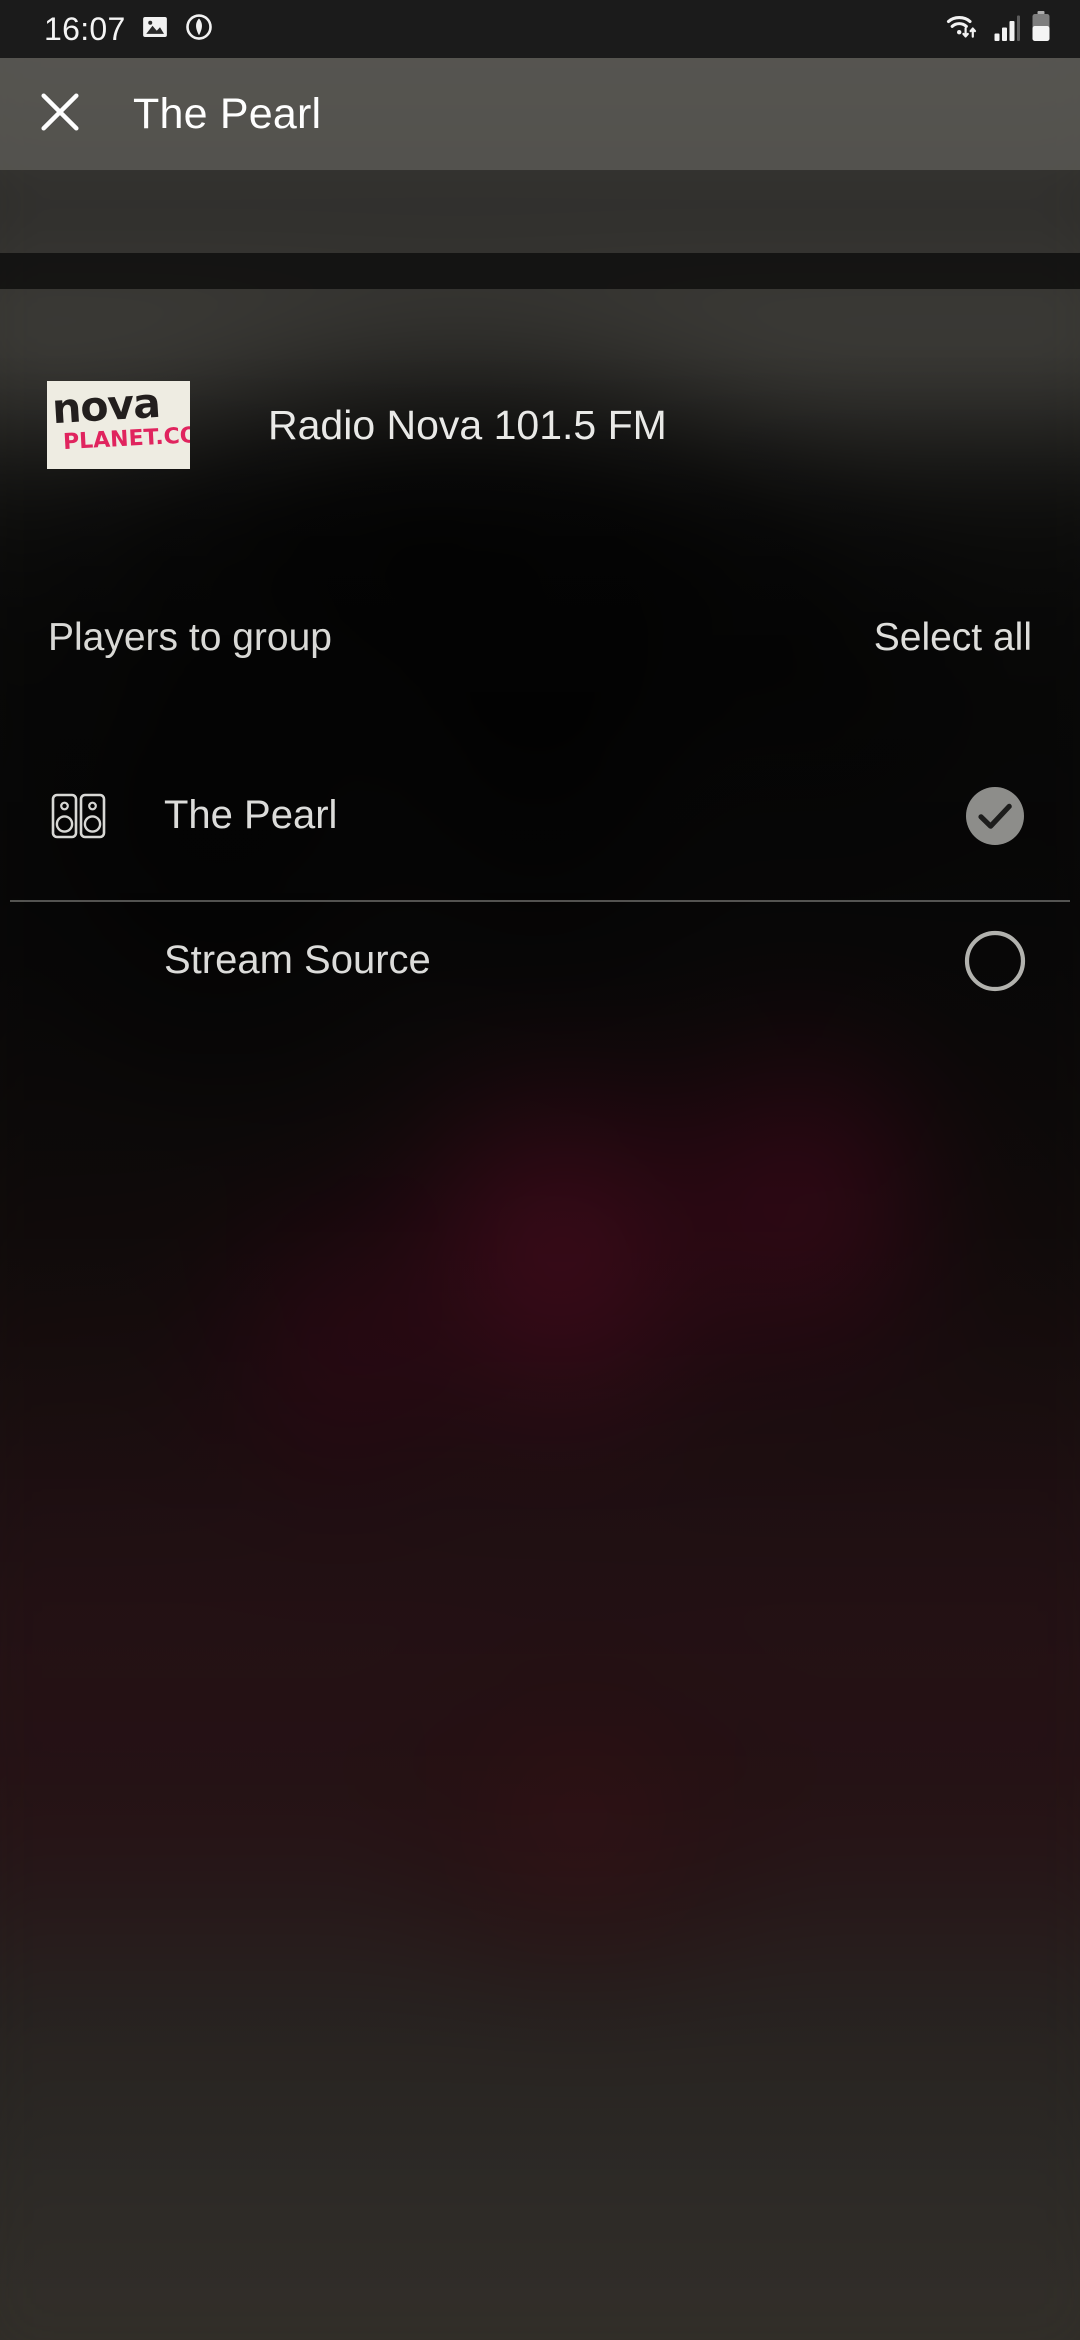 Image resolution: width=1080 pixels, height=2340 pixels. What do you see at coordinates (964, 29) in the screenshot?
I see `wifi-icon` at bounding box center [964, 29].